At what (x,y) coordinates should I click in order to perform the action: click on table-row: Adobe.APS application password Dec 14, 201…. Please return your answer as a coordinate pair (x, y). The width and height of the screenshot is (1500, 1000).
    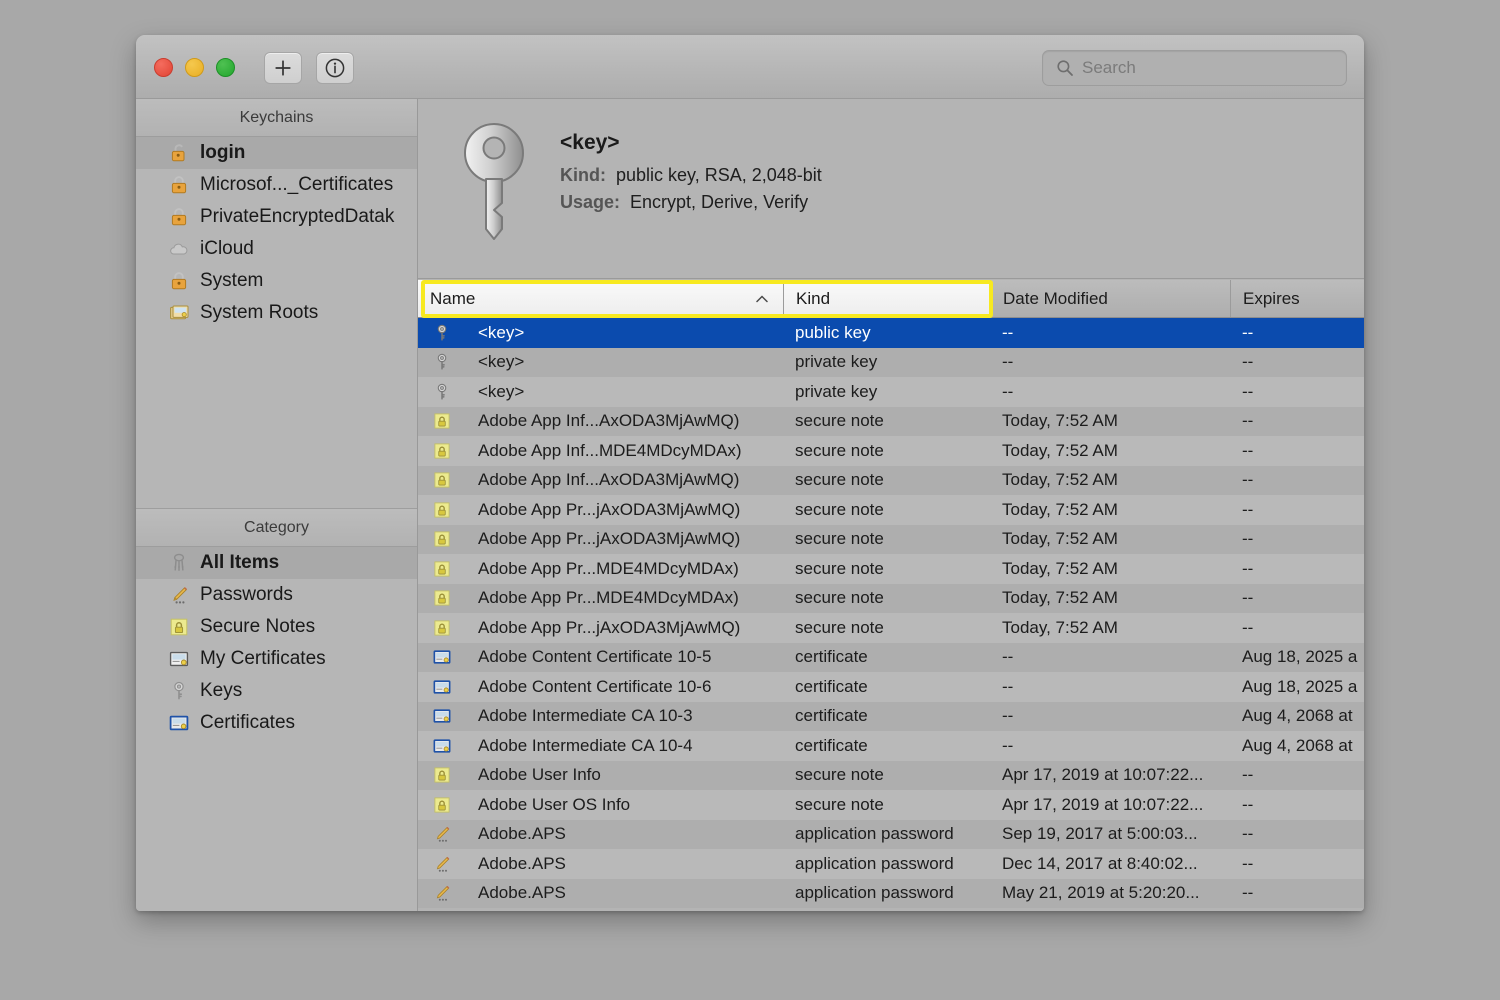
    Looking at the image, I should click on (891, 864).